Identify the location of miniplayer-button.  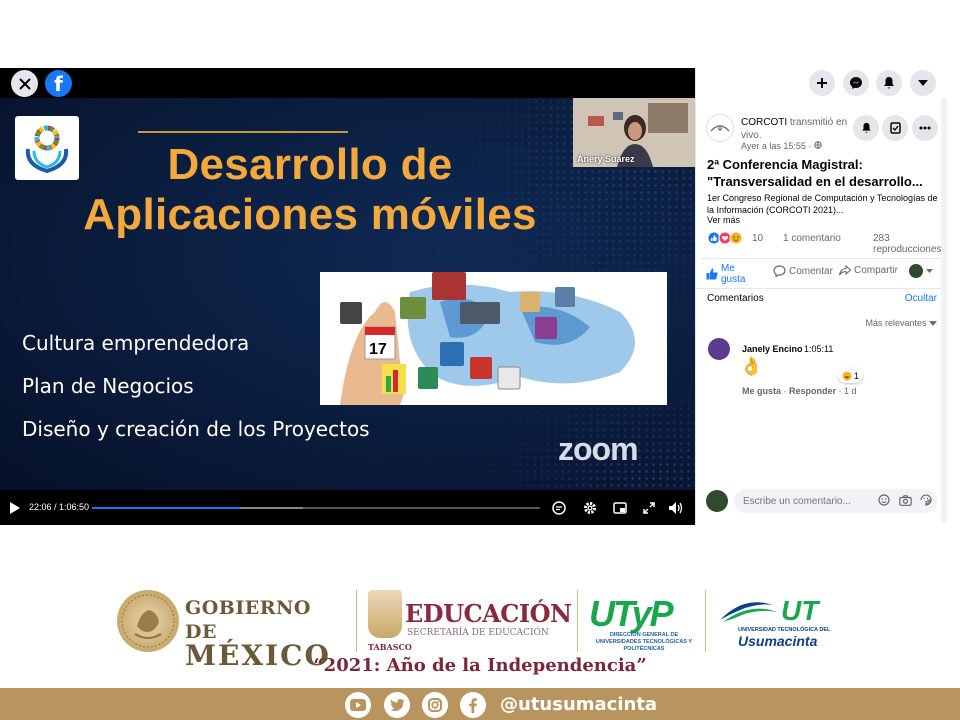
(620, 508).